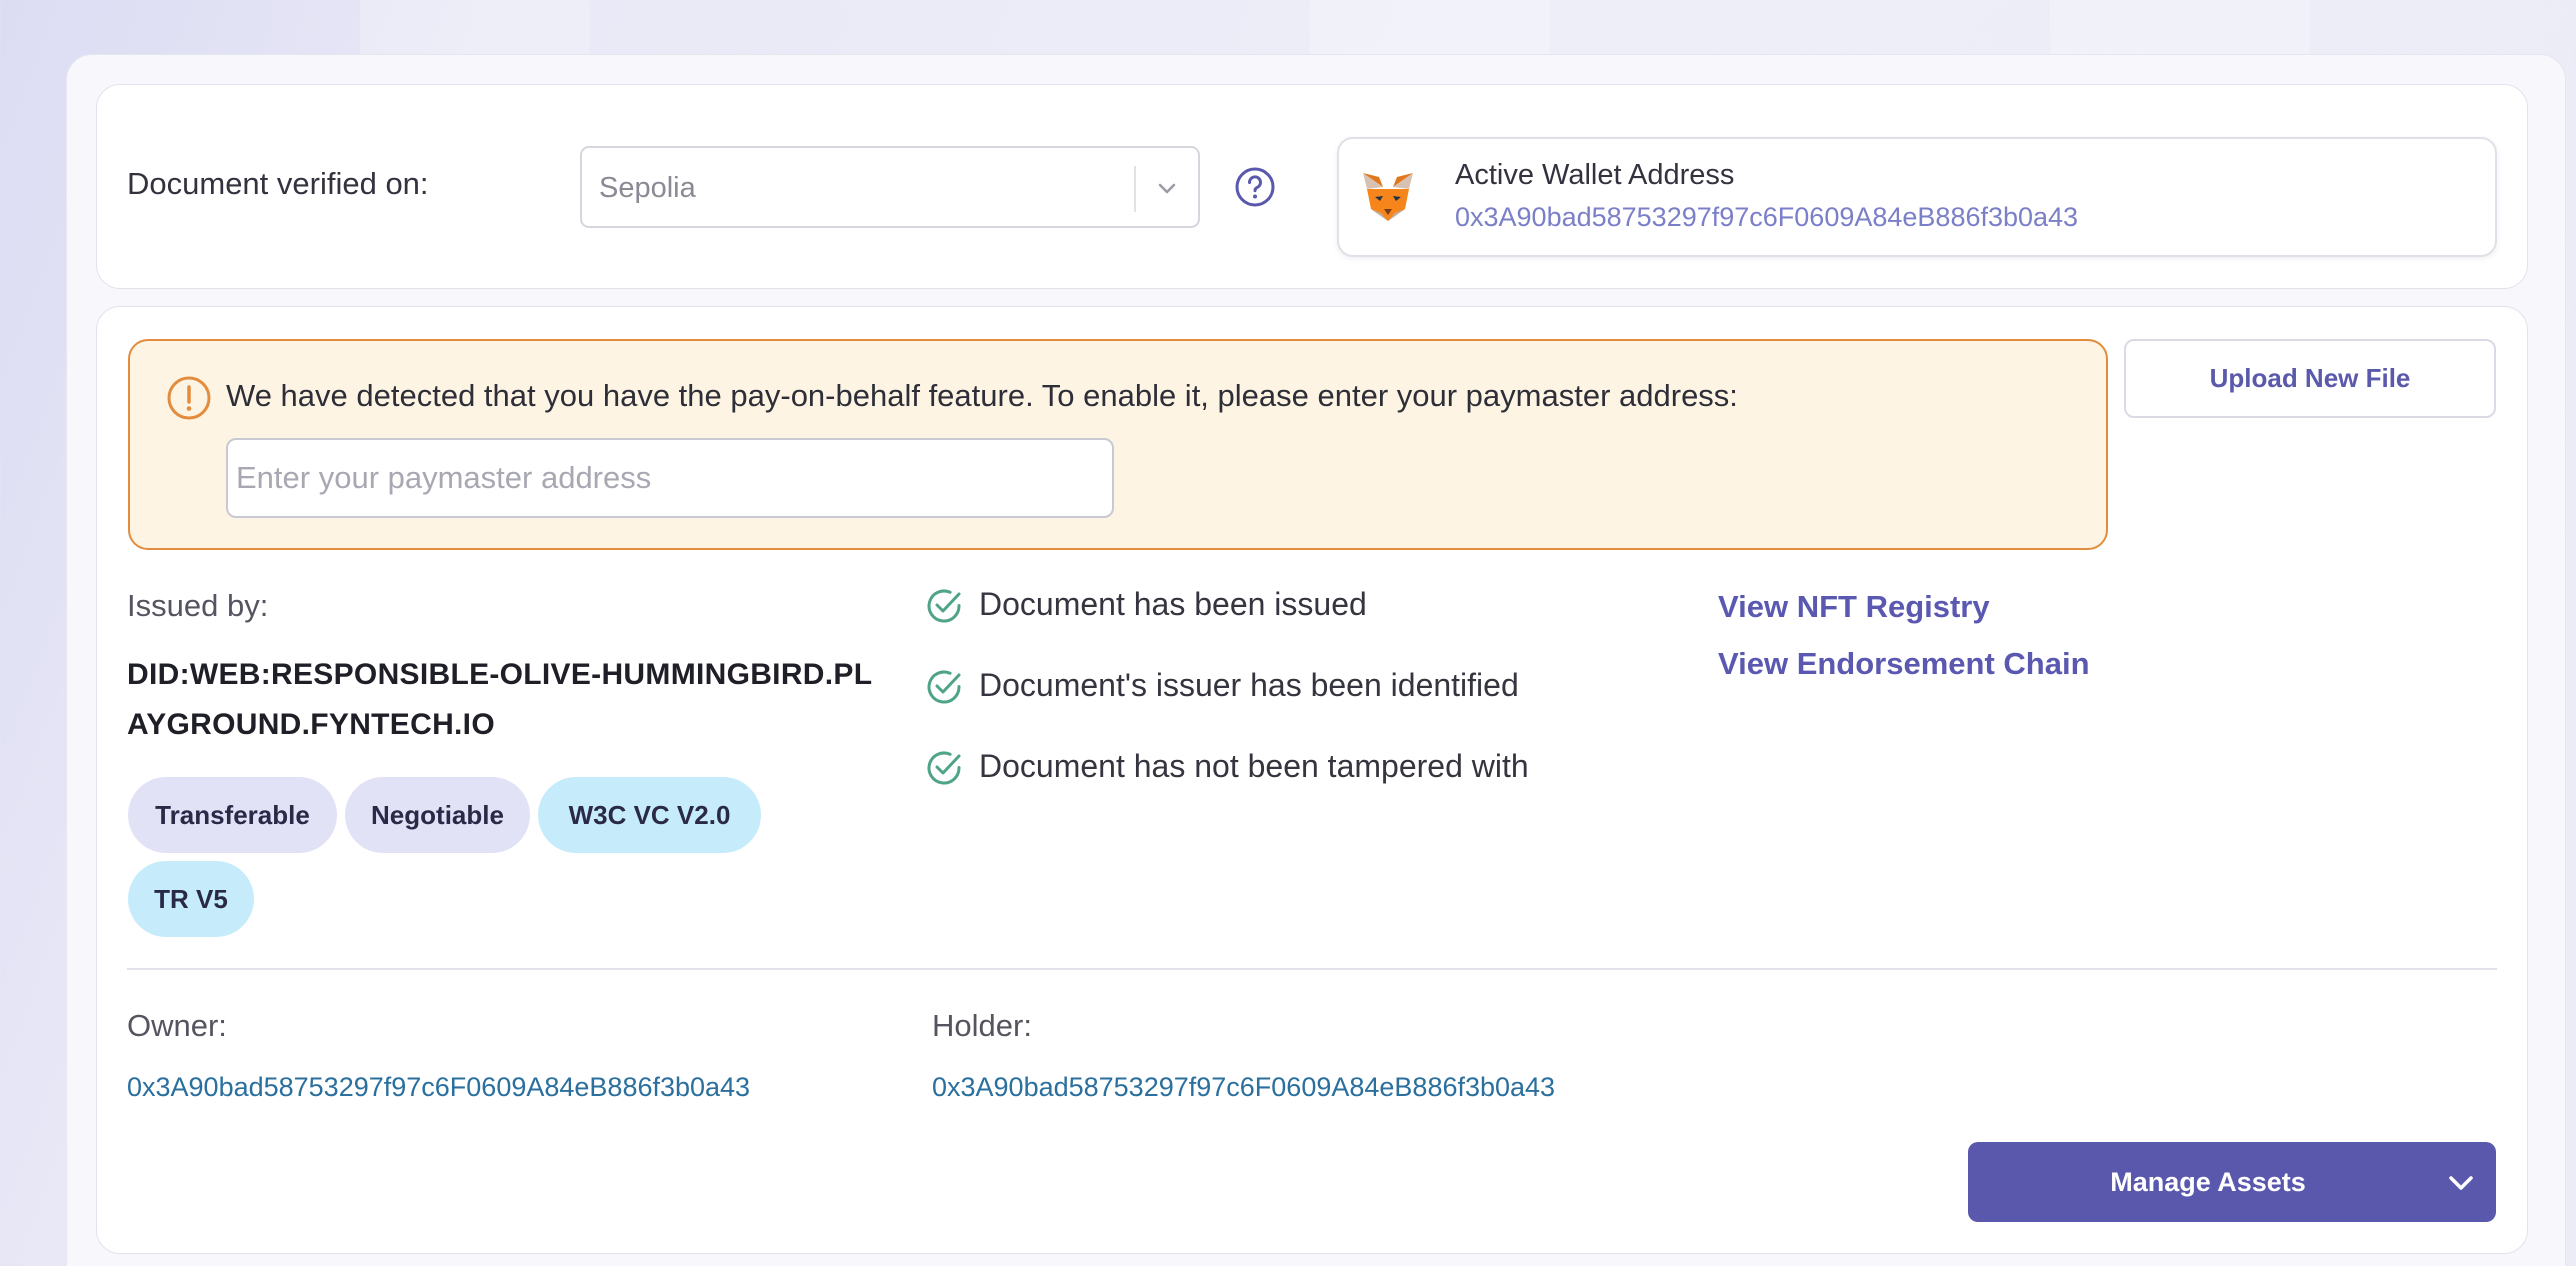 This screenshot has height=1266, width=2576. I want to click on section-divider, so click(1312, 969).